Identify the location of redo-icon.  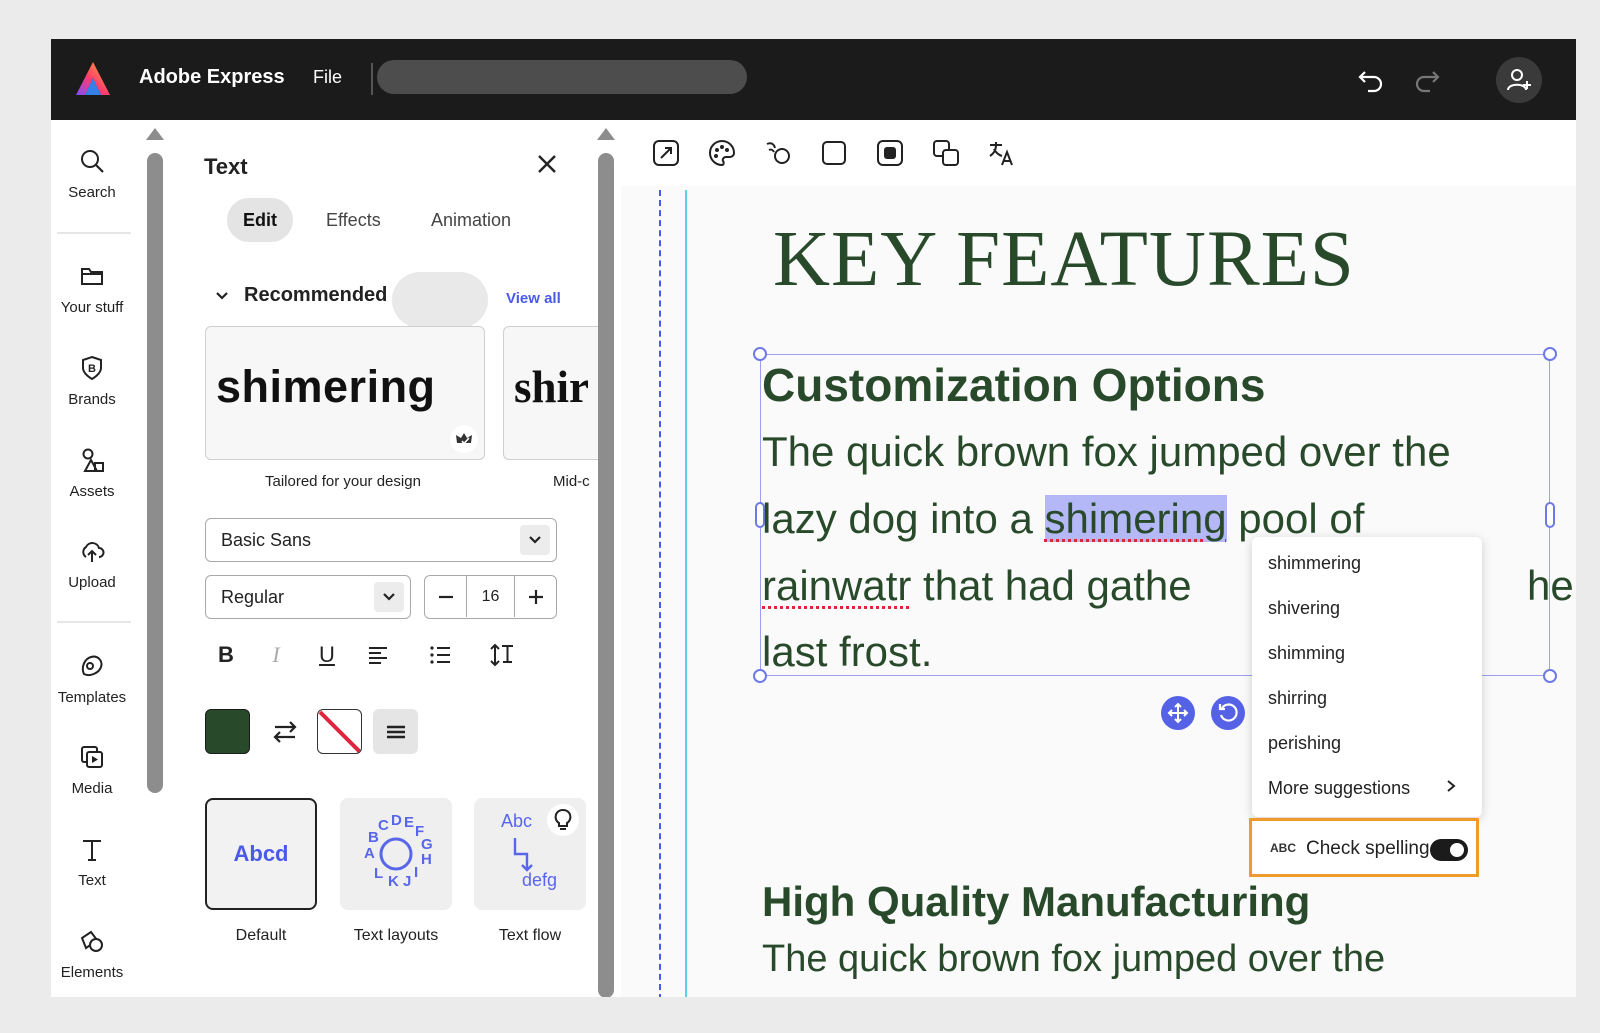
(1427, 82).